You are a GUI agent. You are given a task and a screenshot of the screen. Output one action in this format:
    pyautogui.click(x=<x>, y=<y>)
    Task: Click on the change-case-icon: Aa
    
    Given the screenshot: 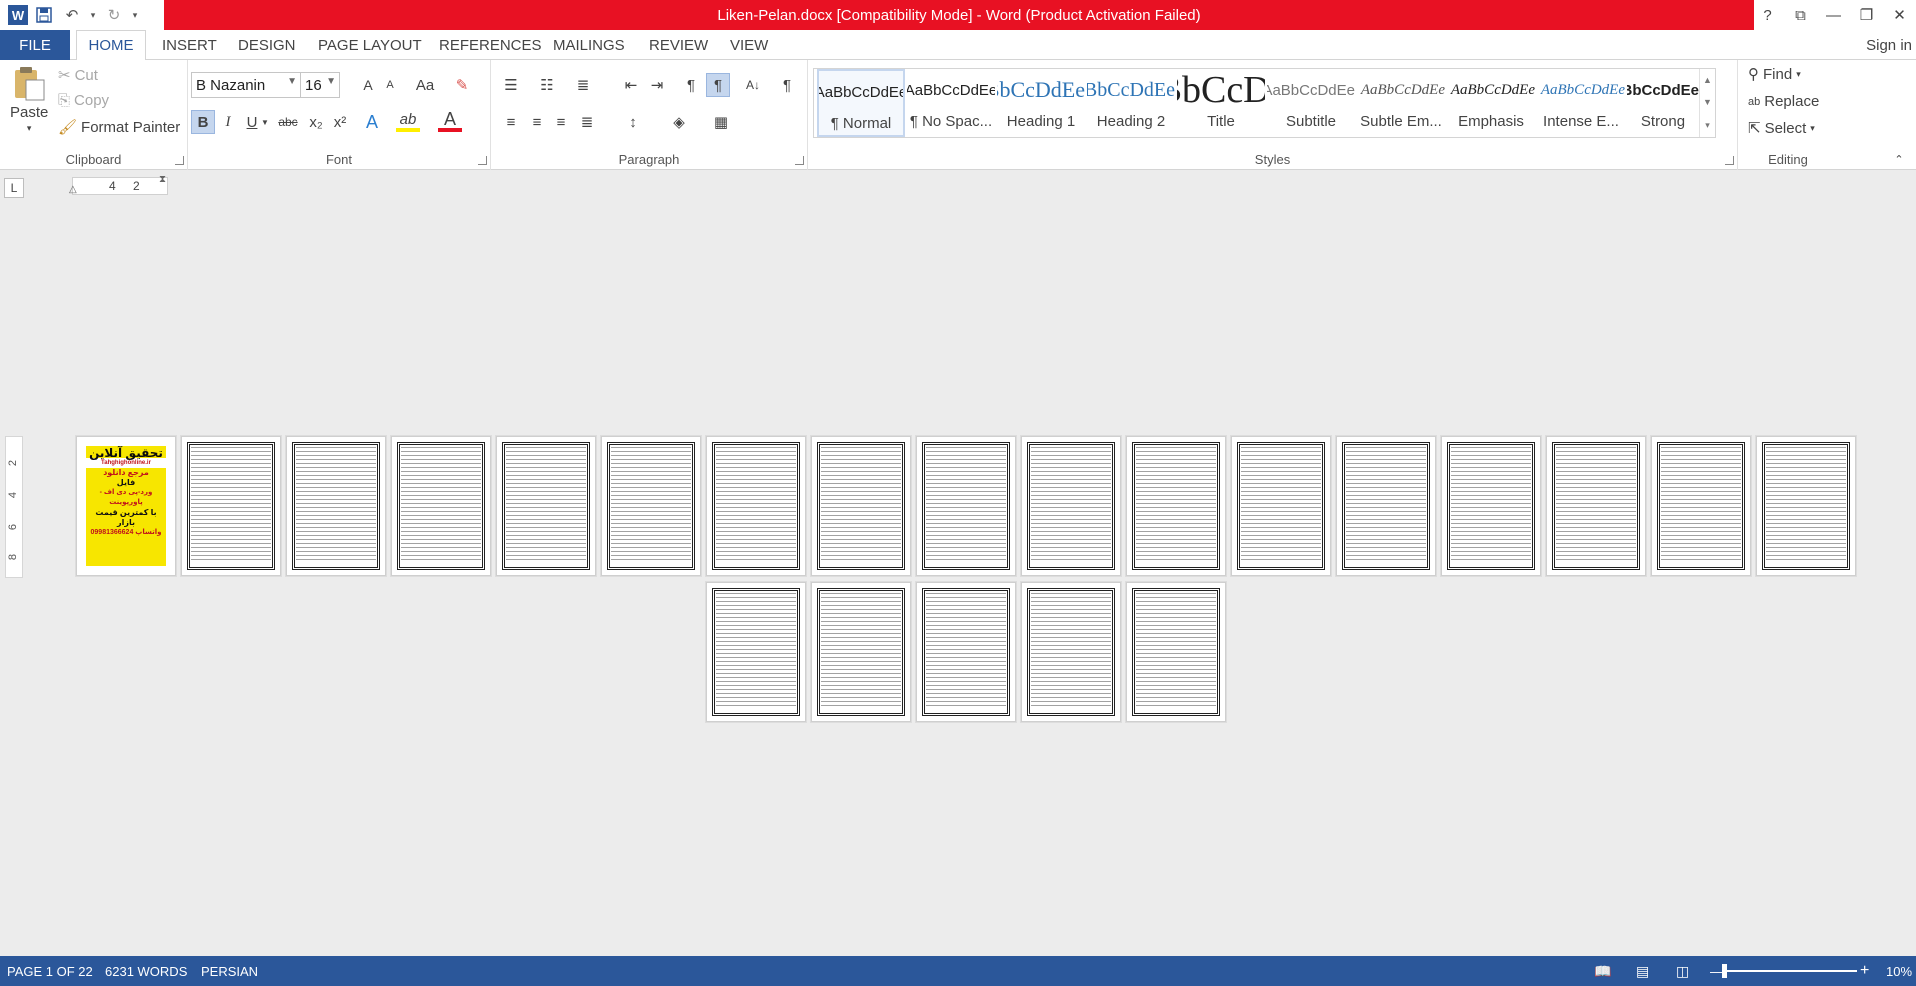 What is the action you would take?
    pyautogui.click(x=425, y=85)
    